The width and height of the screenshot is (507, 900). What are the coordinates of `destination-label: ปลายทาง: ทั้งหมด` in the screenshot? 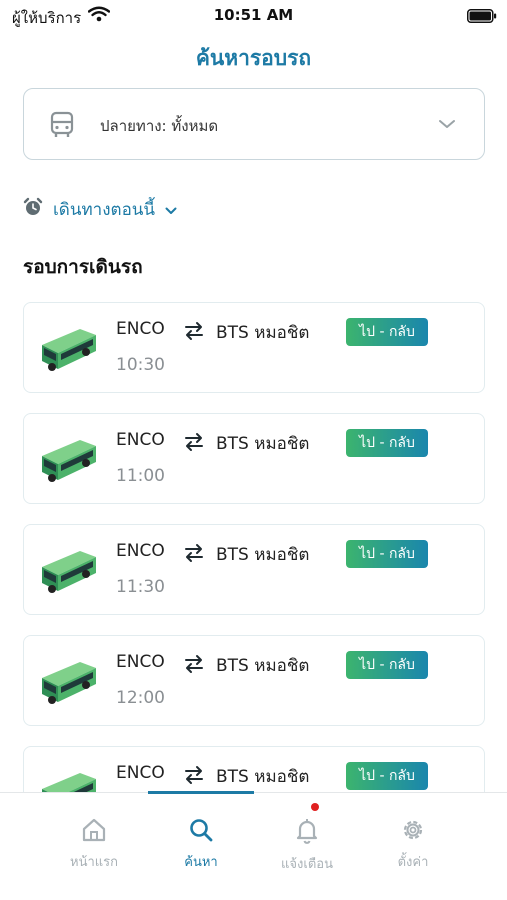 It's located at (159, 126).